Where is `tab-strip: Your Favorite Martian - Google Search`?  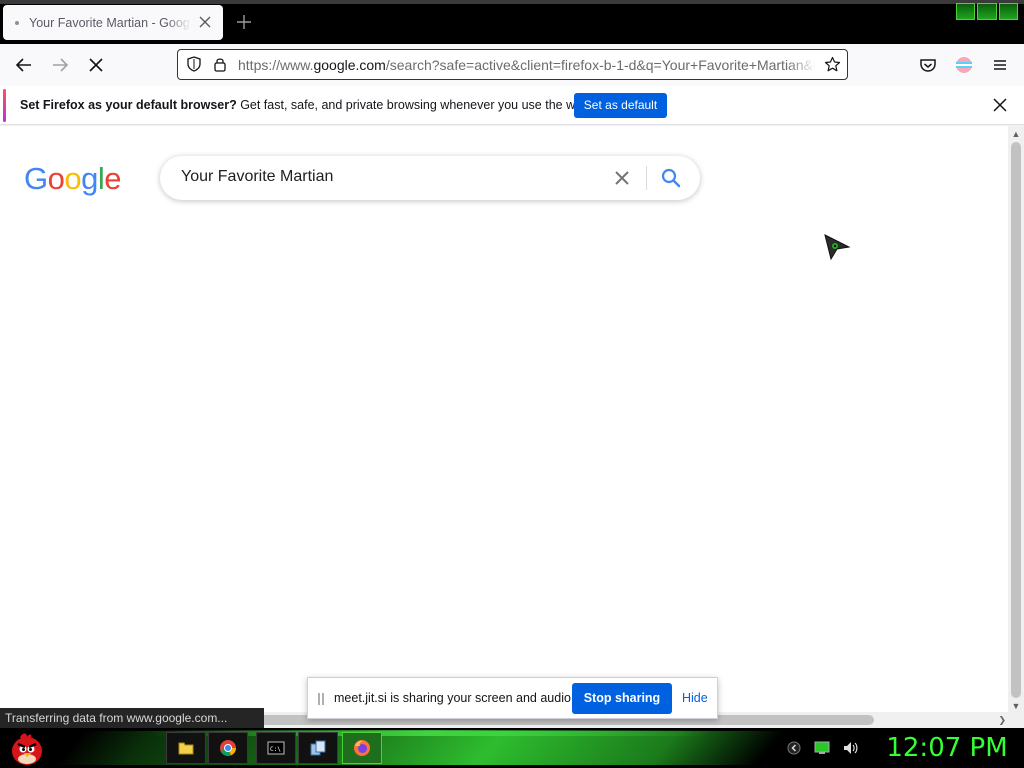
tab-strip: Your Favorite Martian - Google Search is located at coordinates (512, 22).